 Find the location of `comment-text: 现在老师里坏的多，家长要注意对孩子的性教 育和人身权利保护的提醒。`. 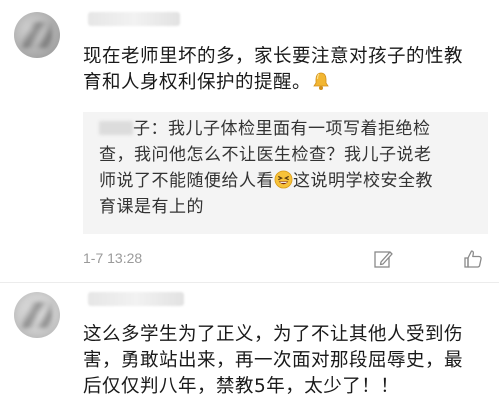

comment-text: 现在老师里坏的多，家长要注意对孩子的性教 育和人身权利保护的提醒。 is located at coordinates (288, 70).